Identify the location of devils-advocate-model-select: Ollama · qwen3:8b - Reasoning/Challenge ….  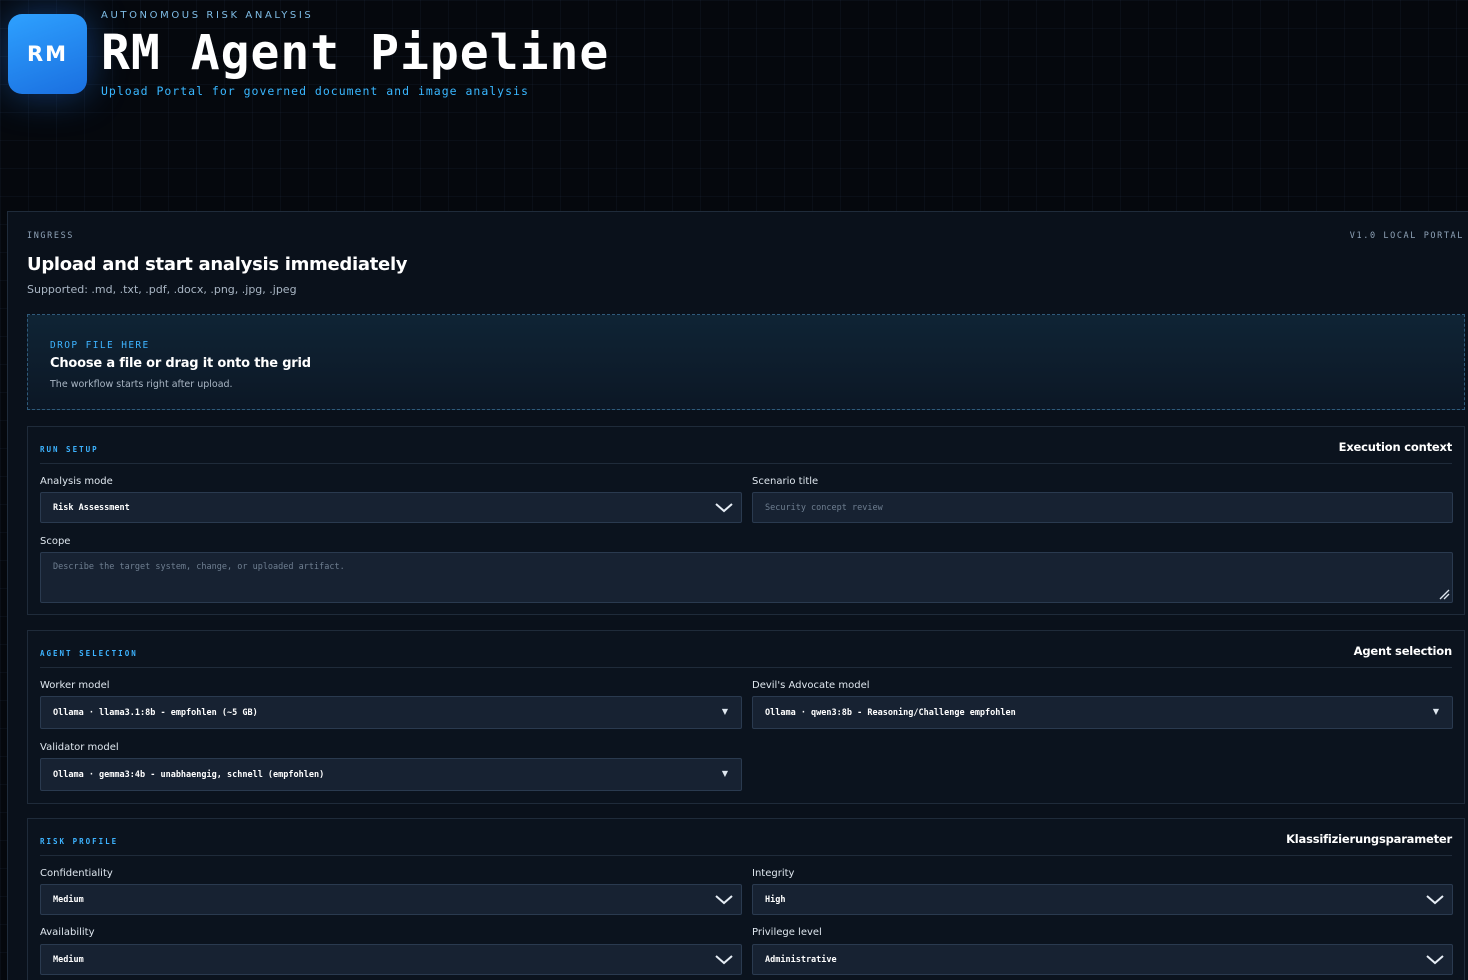
(1102, 712).